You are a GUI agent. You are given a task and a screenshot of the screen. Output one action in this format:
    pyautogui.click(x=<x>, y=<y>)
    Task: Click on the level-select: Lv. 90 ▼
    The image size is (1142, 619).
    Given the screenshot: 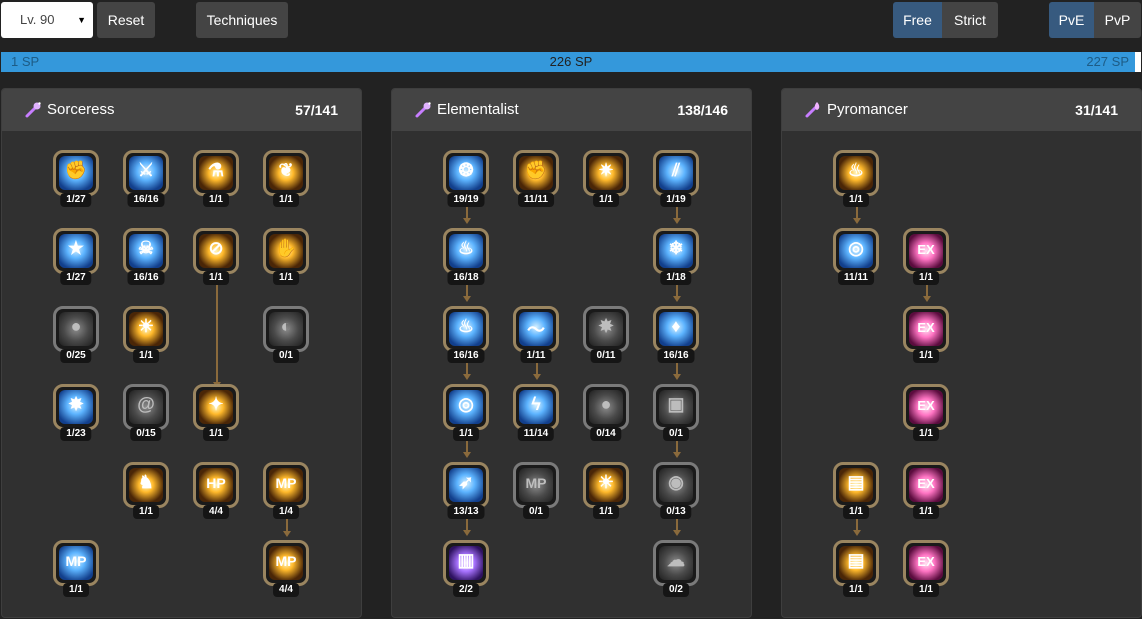 What is the action you would take?
    pyautogui.click(x=47, y=20)
    